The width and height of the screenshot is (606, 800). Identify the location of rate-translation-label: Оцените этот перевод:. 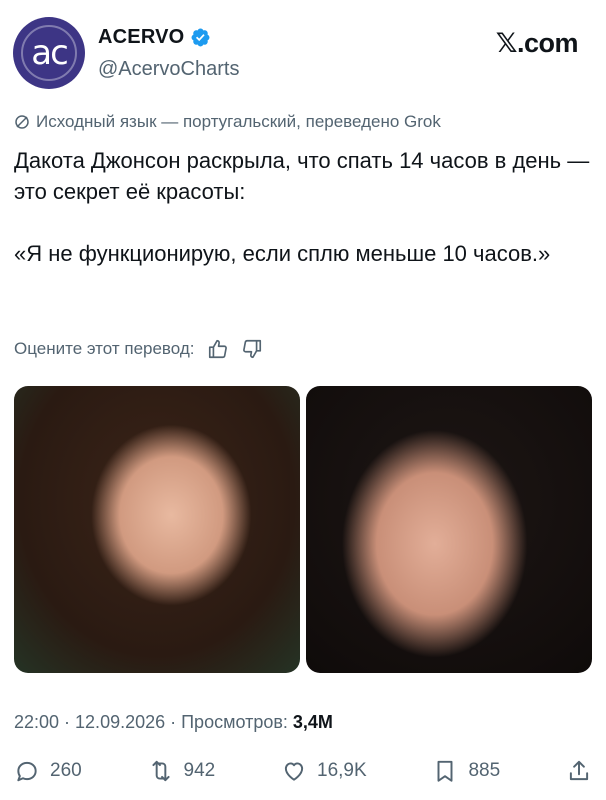
(104, 348).